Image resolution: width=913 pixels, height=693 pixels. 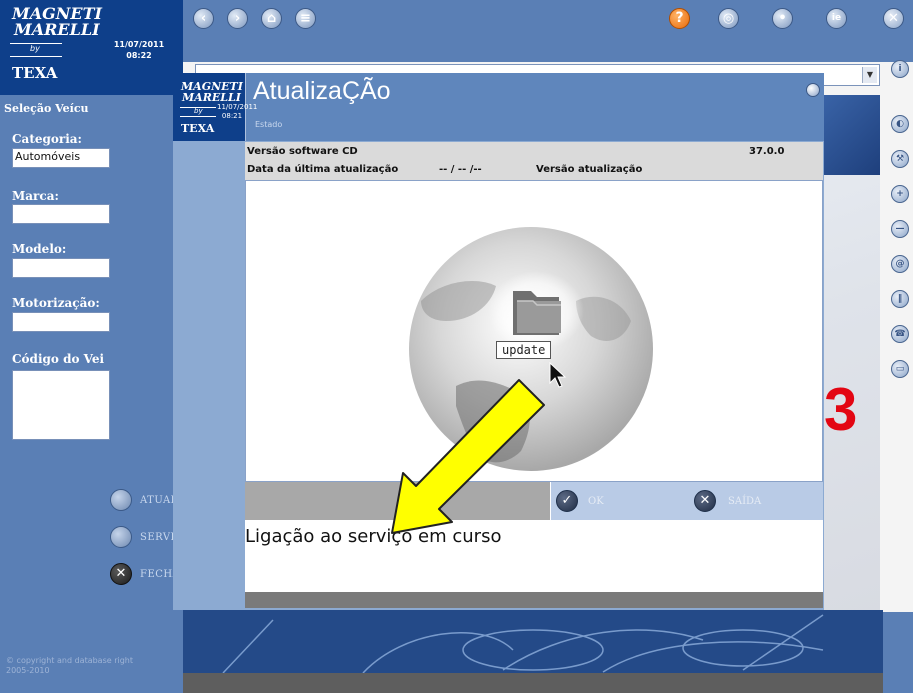 What do you see at coordinates (121, 537) in the screenshot?
I see `service-icon` at bounding box center [121, 537].